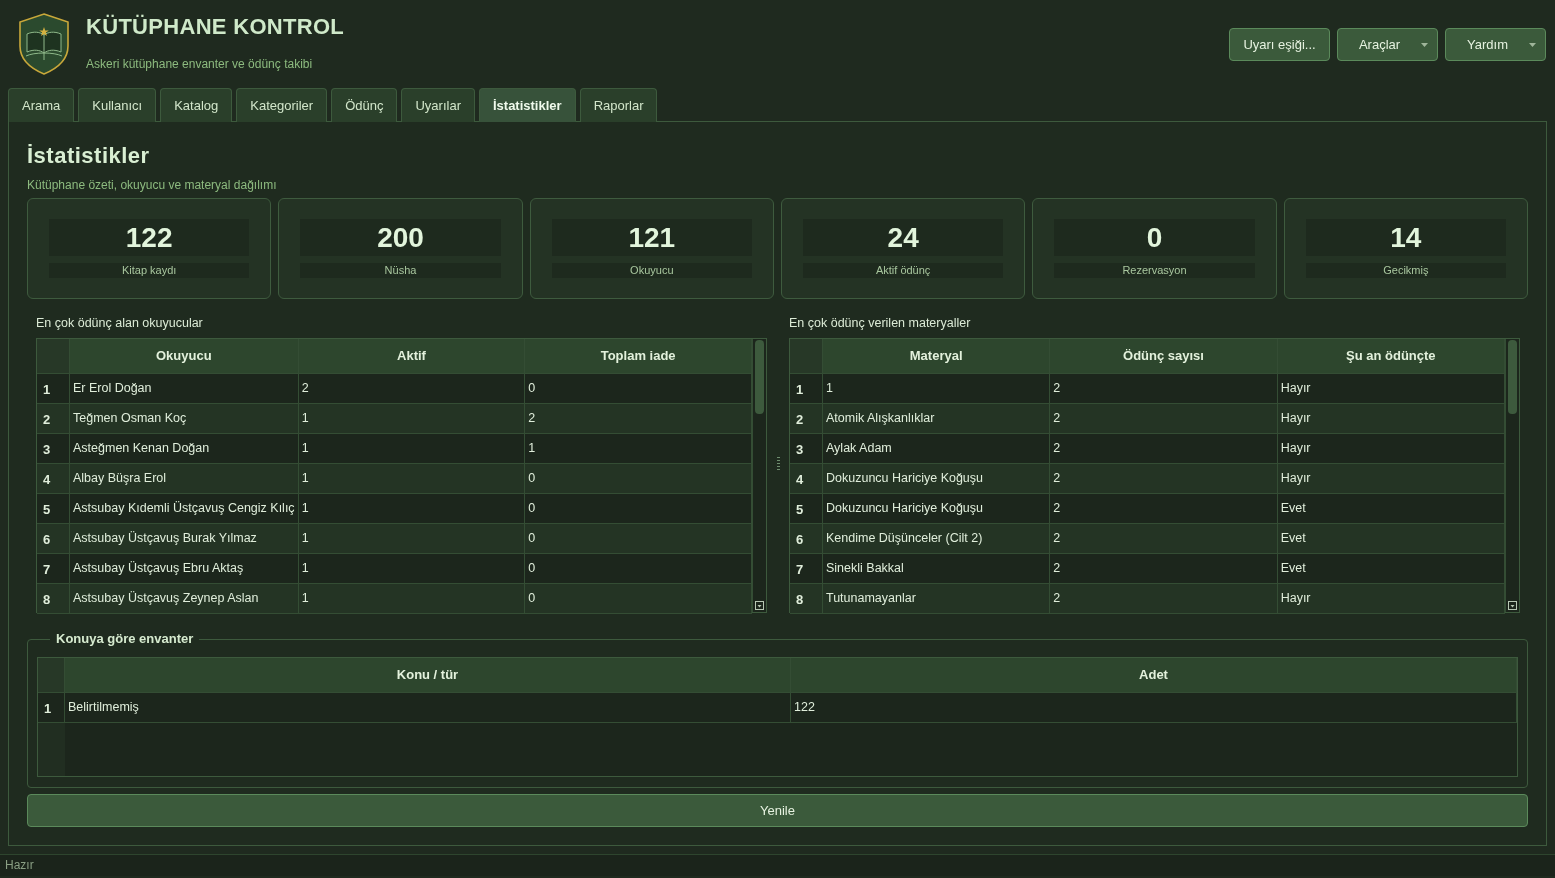 The height and width of the screenshot is (878, 1555). Describe the element at coordinates (400, 237) in the screenshot. I see `stat-value: 200` at that location.